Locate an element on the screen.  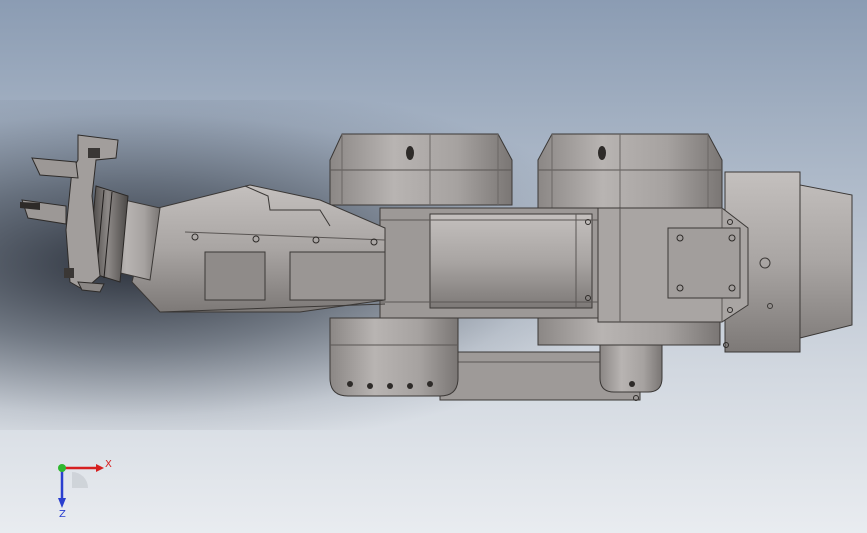
coordinate-triad: X Z is located at coordinates (85, 488).